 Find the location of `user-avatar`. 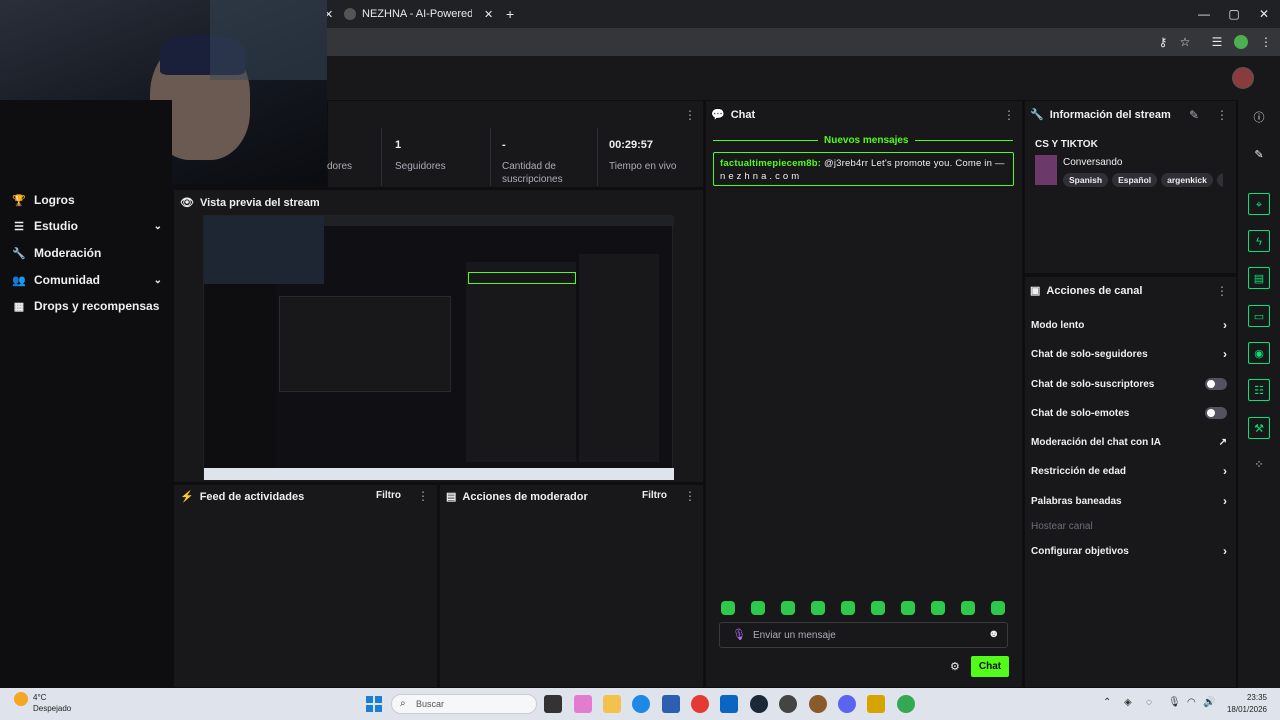

user-avatar is located at coordinates (1243, 78).